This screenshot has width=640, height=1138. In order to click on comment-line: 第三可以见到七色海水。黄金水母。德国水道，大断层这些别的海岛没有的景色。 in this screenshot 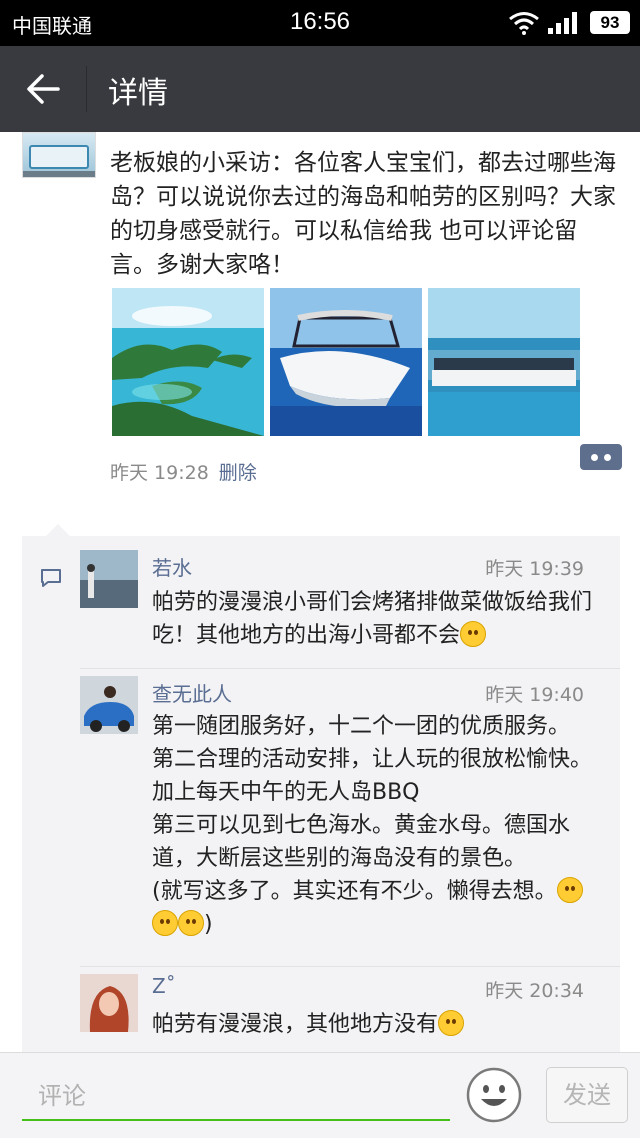, I will do `click(361, 842)`.